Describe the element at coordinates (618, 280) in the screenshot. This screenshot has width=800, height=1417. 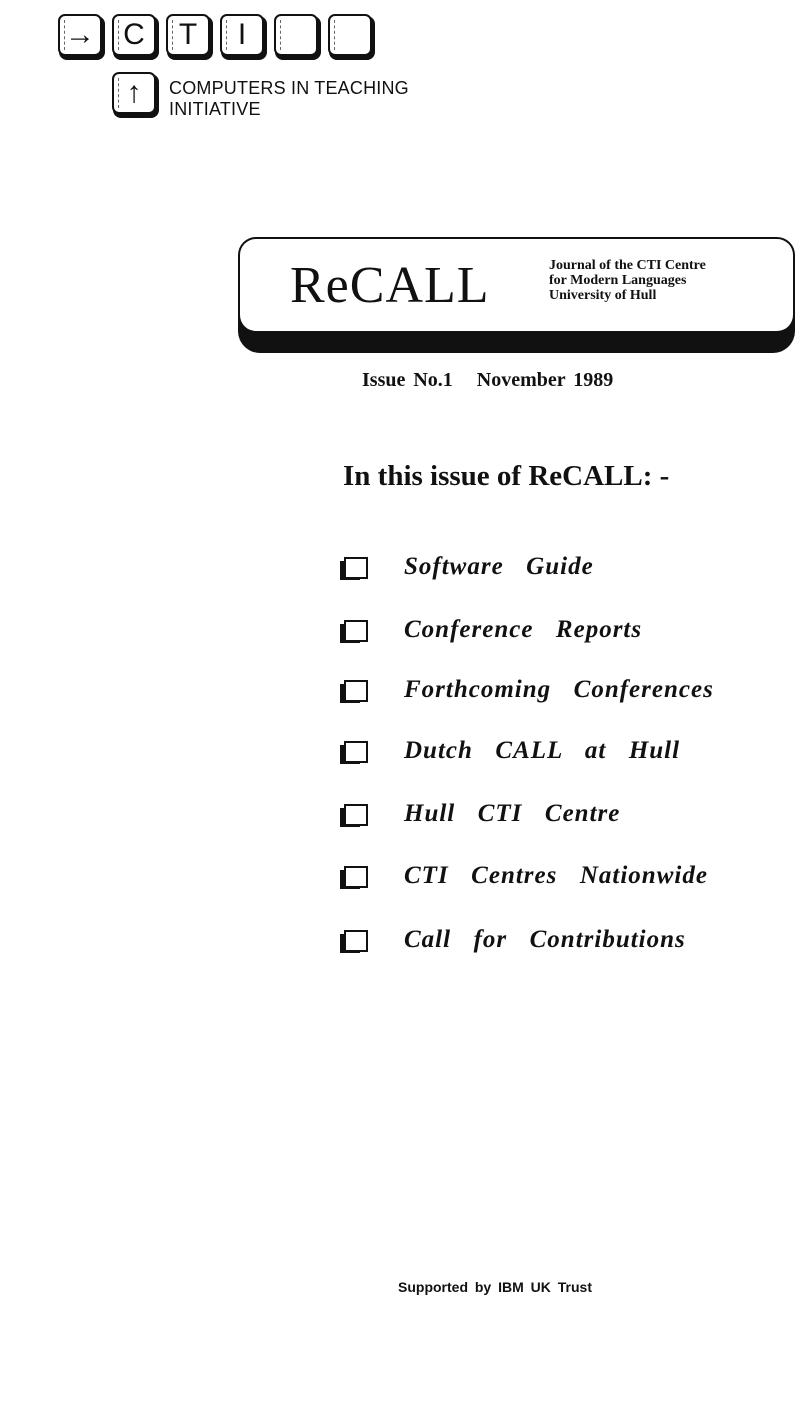
I see `subtitle-line2: for Modern Languages` at that location.